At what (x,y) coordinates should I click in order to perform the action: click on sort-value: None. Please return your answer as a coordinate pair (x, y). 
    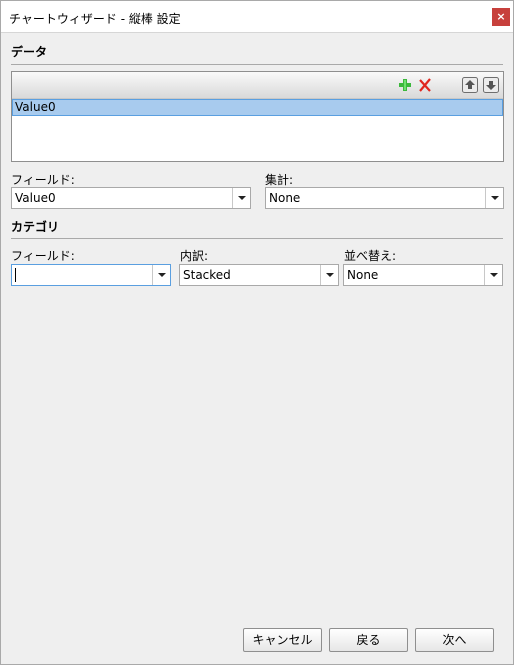
    Looking at the image, I should click on (363, 275).